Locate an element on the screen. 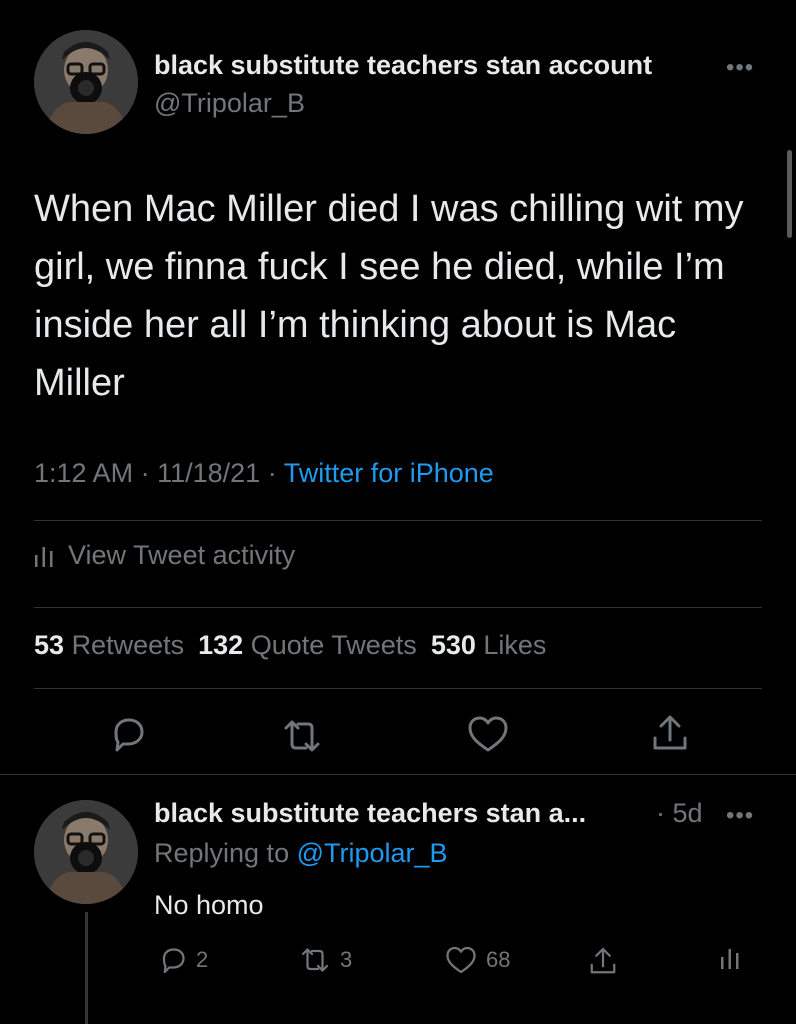 The width and height of the screenshot is (796, 1024). author-avatar is located at coordinates (86, 82).